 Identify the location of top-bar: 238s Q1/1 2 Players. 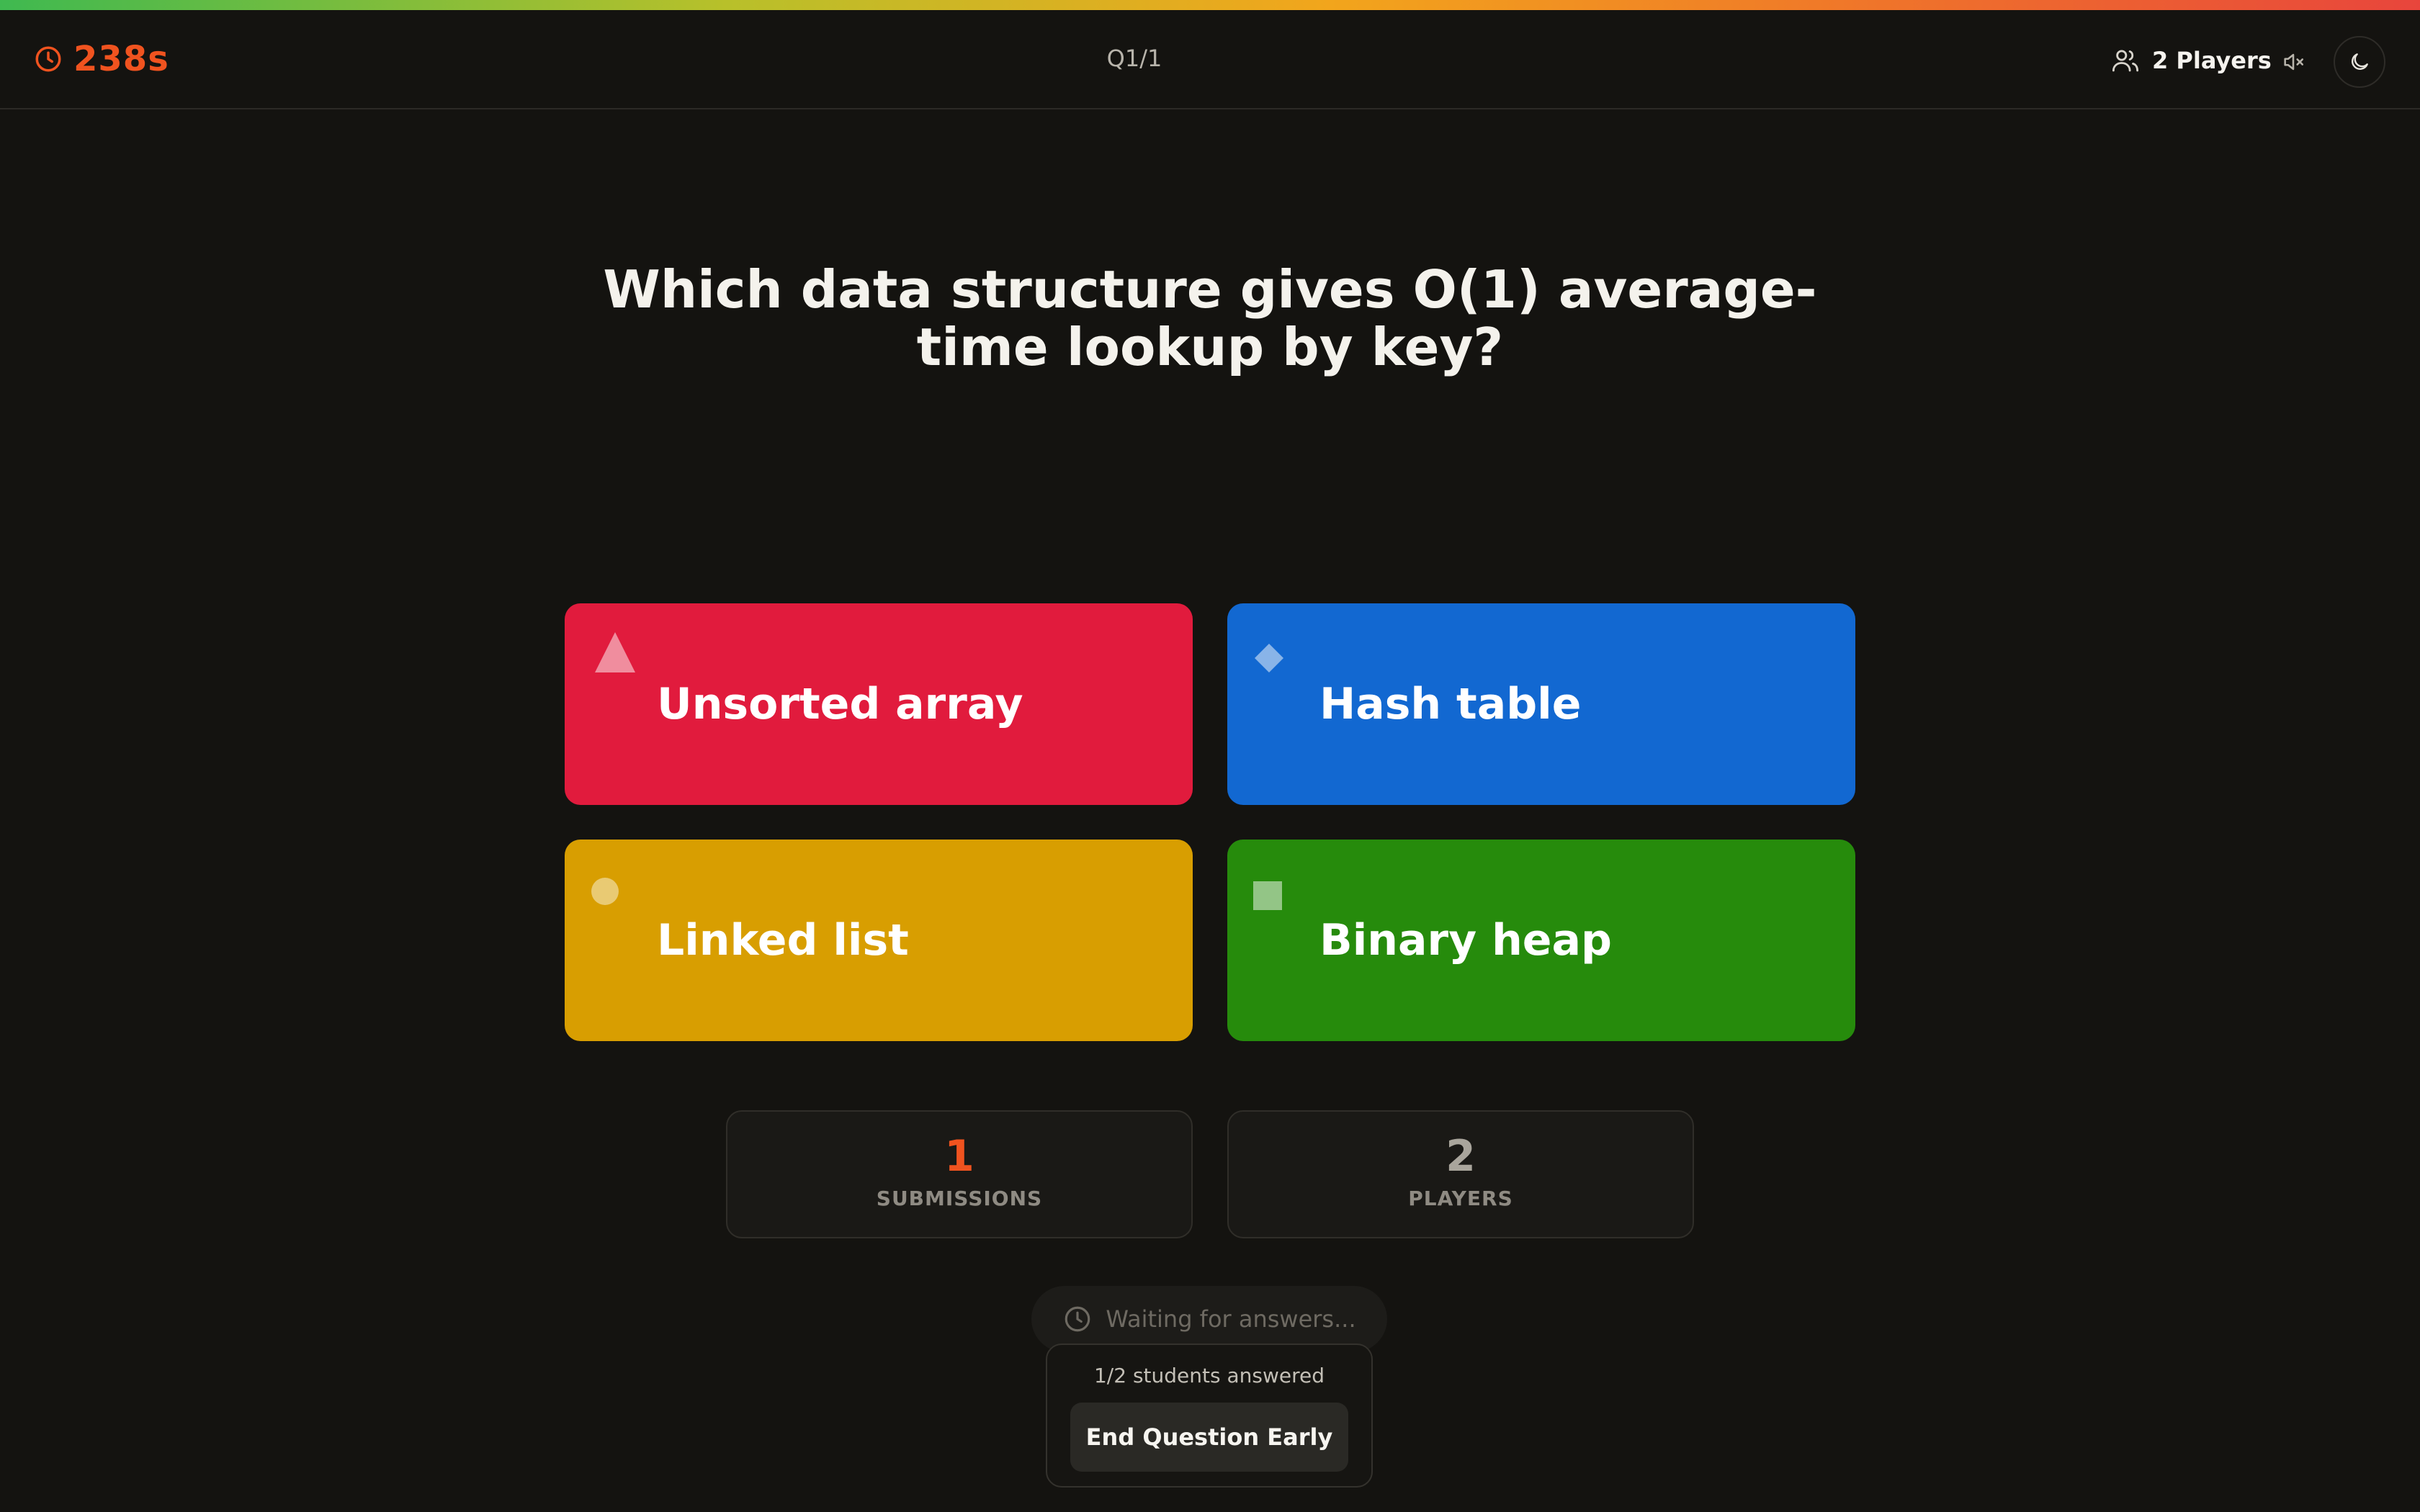
(1210, 59).